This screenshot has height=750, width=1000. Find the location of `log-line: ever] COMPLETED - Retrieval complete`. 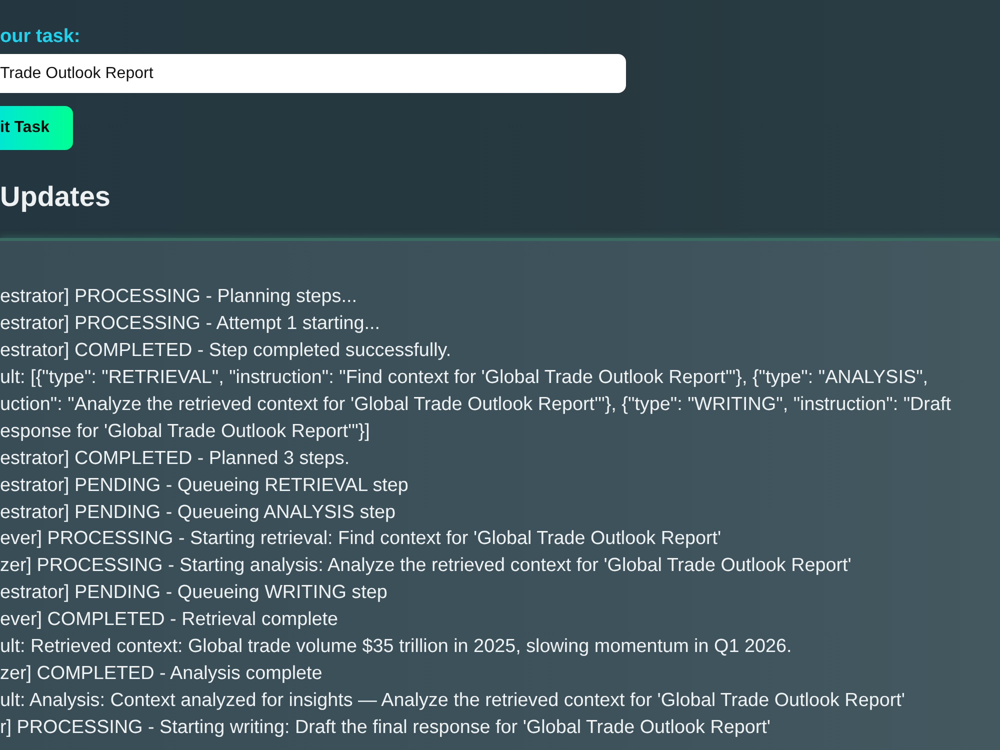

log-line: ever] COMPLETED - Retrieval complete is located at coordinates (169, 620).